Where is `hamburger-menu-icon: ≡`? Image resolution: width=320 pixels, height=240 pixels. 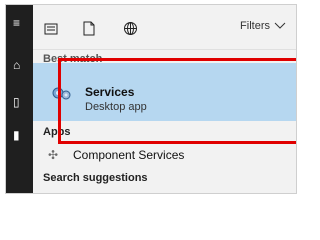
hamburger-menu-icon: ≡ is located at coordinates (16, 23).